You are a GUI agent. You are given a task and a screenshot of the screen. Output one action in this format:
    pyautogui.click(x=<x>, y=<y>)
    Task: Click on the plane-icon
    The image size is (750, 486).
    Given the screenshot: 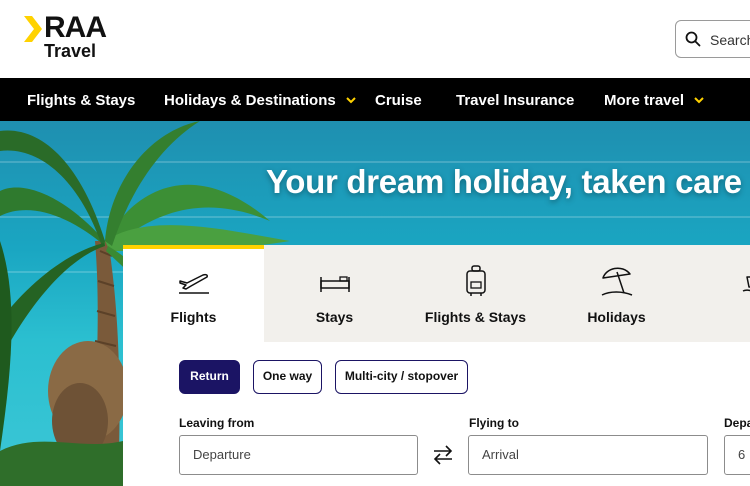 What is the action you would take?
    pyautogui.click(x=193, y=283)
    